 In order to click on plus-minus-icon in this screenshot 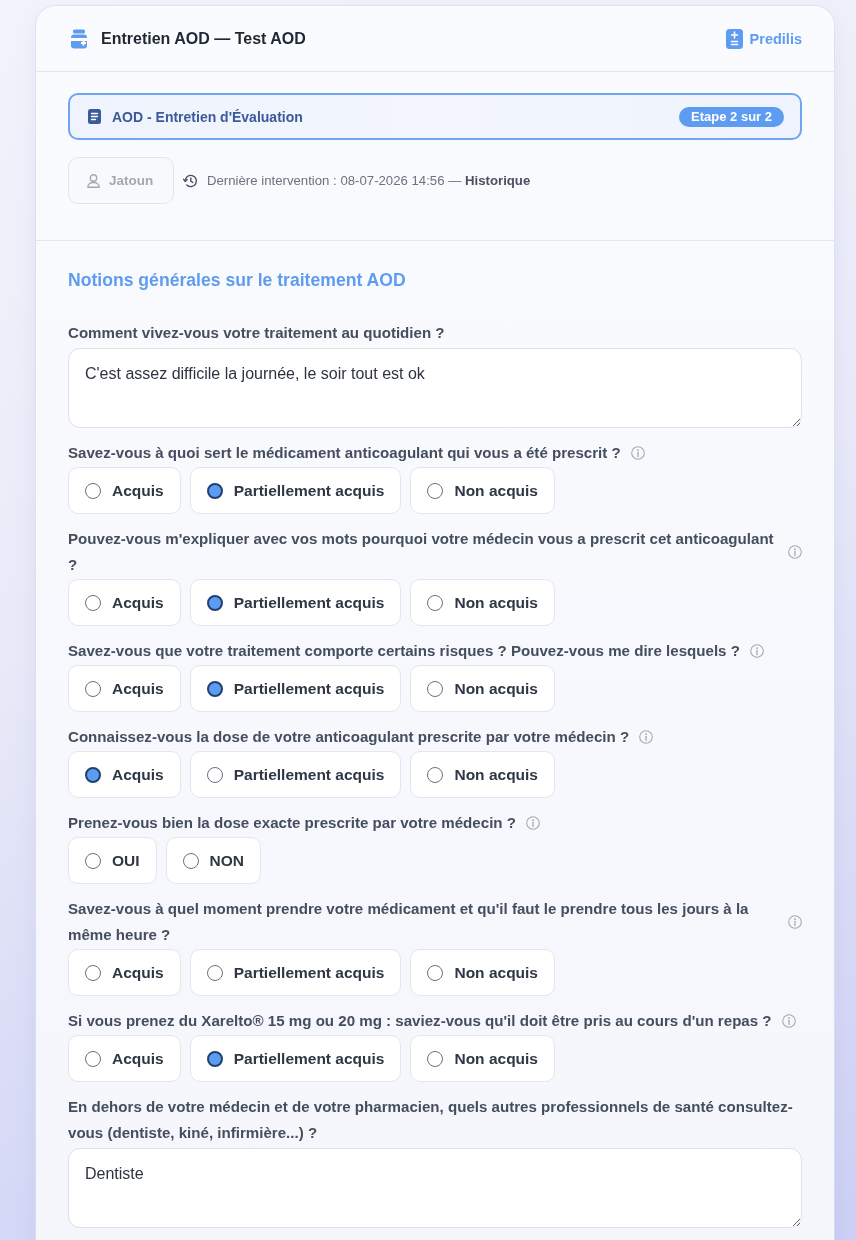, I will do `click(734, 38)`.